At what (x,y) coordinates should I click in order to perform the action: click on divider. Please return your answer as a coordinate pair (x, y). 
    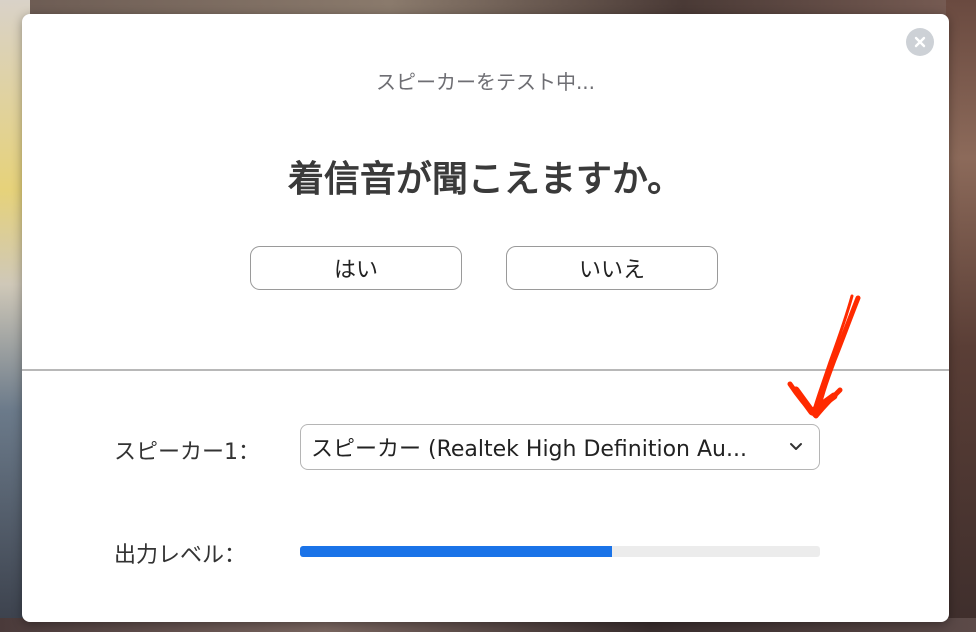
    Looking at the image, I should click on (485, 370).